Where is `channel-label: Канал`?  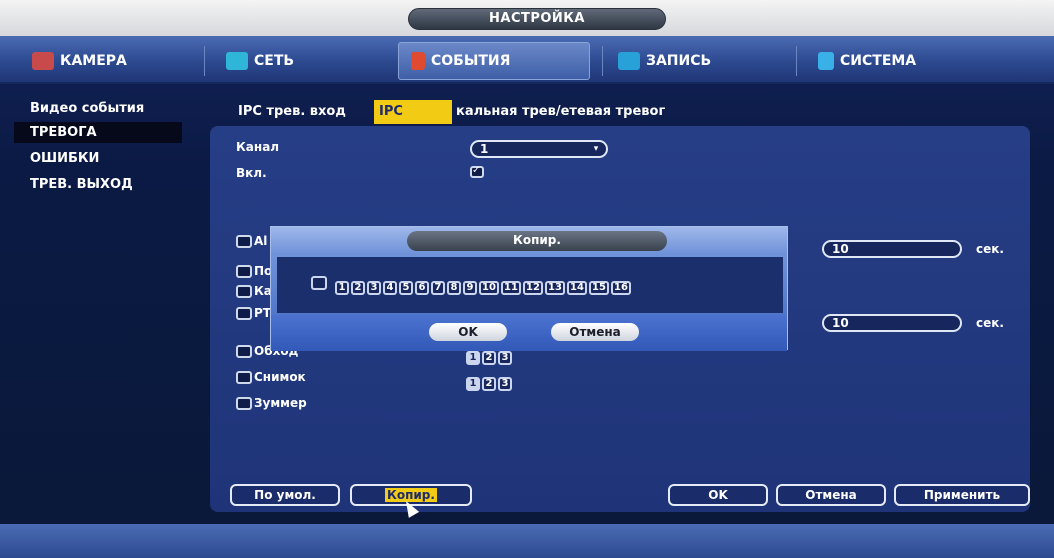
channel-label: Канал is located at coordinates (258, 147).